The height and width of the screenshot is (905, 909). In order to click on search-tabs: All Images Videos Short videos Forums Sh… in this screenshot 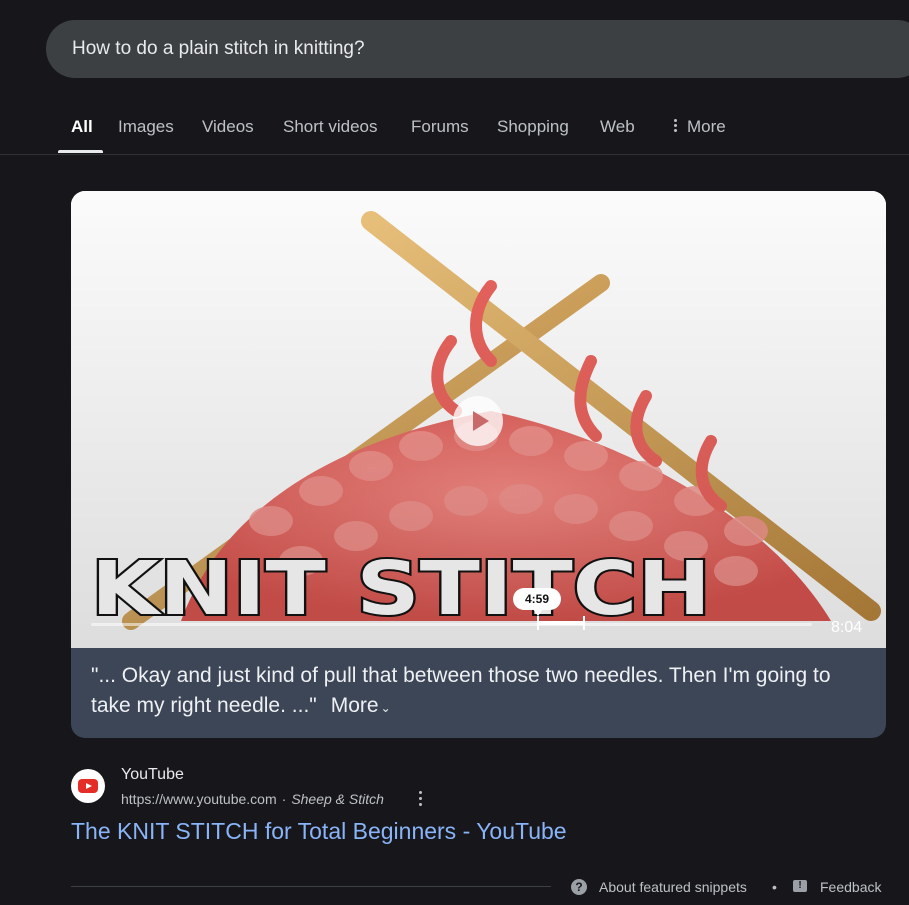, I will do `click(454, 131)`.